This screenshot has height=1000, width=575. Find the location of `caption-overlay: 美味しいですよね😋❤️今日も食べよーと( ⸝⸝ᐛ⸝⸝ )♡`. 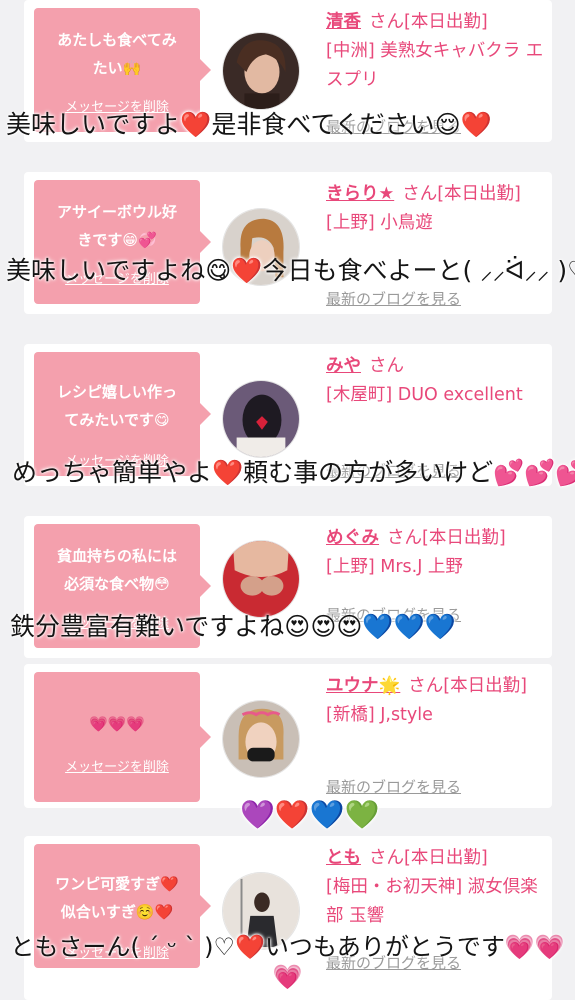

caption-overlay: 美味しいですよね😋❤️今日も食べよーと( ⸝⸝ᐛ⸝⸝ )♡ is located at coordinates (290, 270).